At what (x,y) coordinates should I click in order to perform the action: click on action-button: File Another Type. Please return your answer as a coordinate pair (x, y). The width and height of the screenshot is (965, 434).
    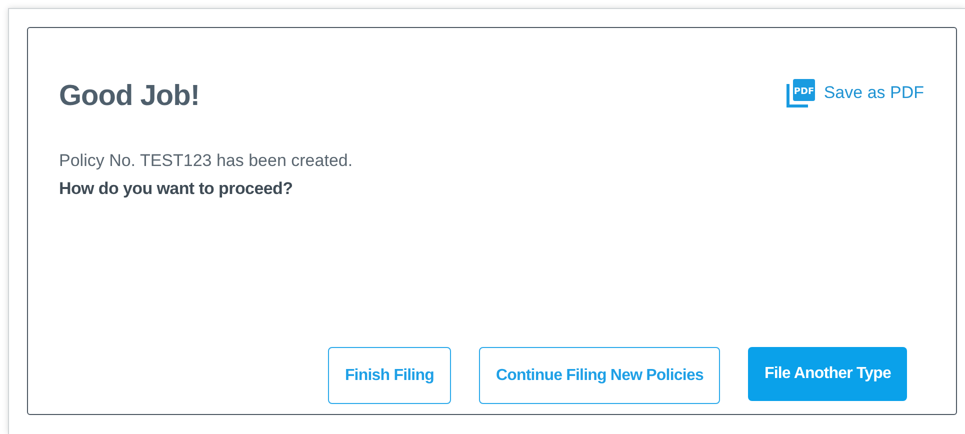
    Looking at the image, I should click on (827, 374).